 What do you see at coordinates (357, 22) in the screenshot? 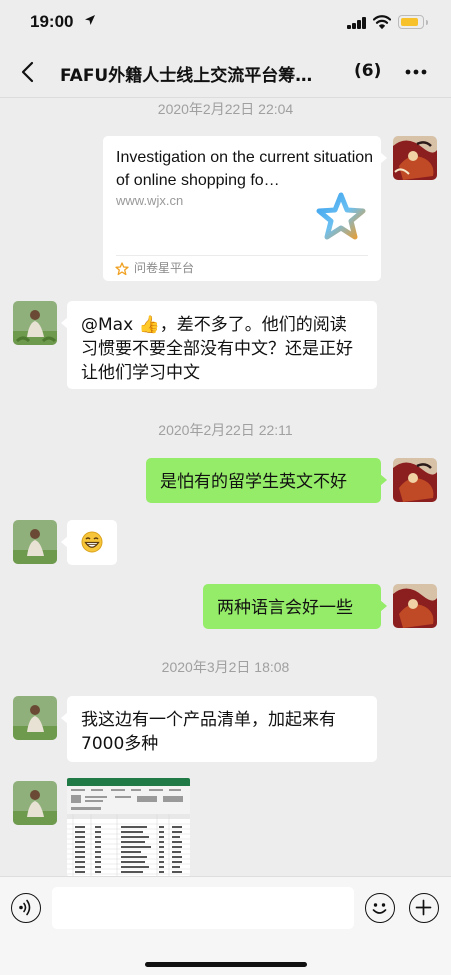
I see `cellular-signal-icon` at bounding box center [357, 22].